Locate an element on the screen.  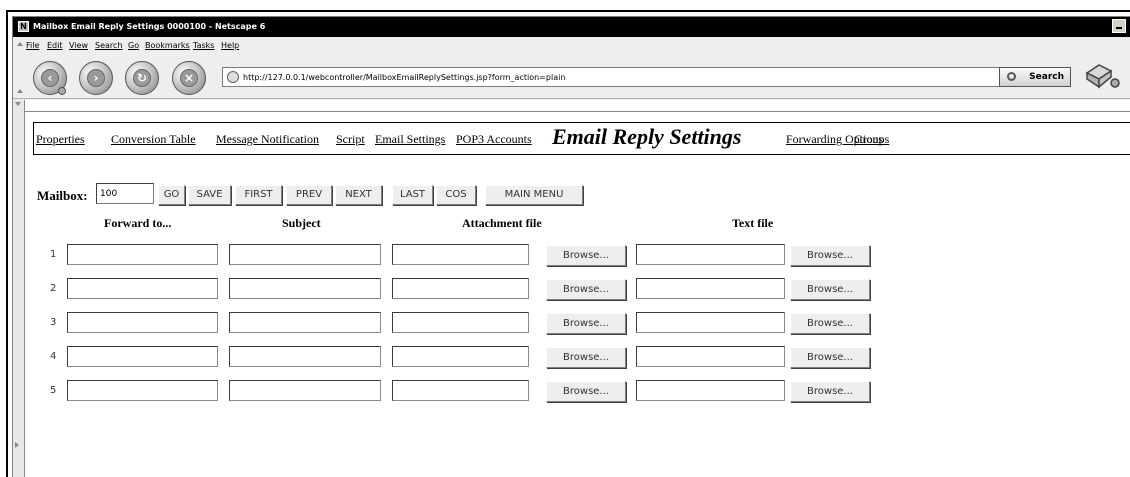
tab-email-reply-settings-active: Email Reply Settings is located at coordinates (647, 136).